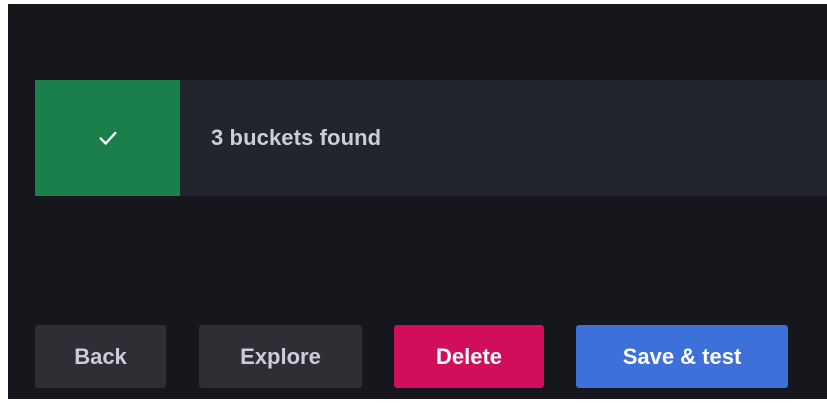 The image size is (827, 403). What do you see at coordinates (280, 356) in the screenshot?
I see `explore-button: Explore` at bounding box center [280, 356].